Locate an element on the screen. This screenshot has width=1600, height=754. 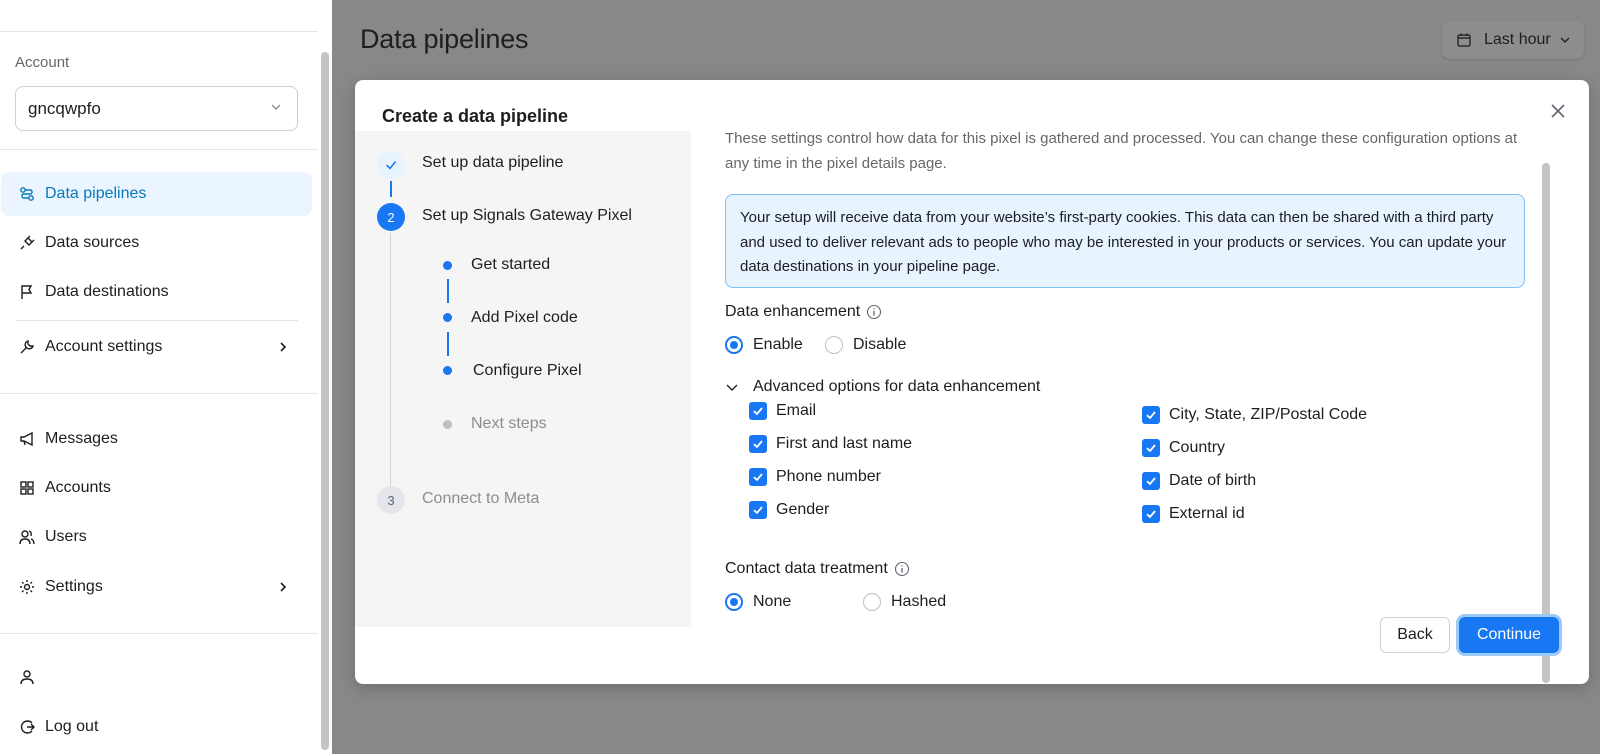
advanced-options-toggle: Advanced options for data enhancement is located at coordinates (882, 387).